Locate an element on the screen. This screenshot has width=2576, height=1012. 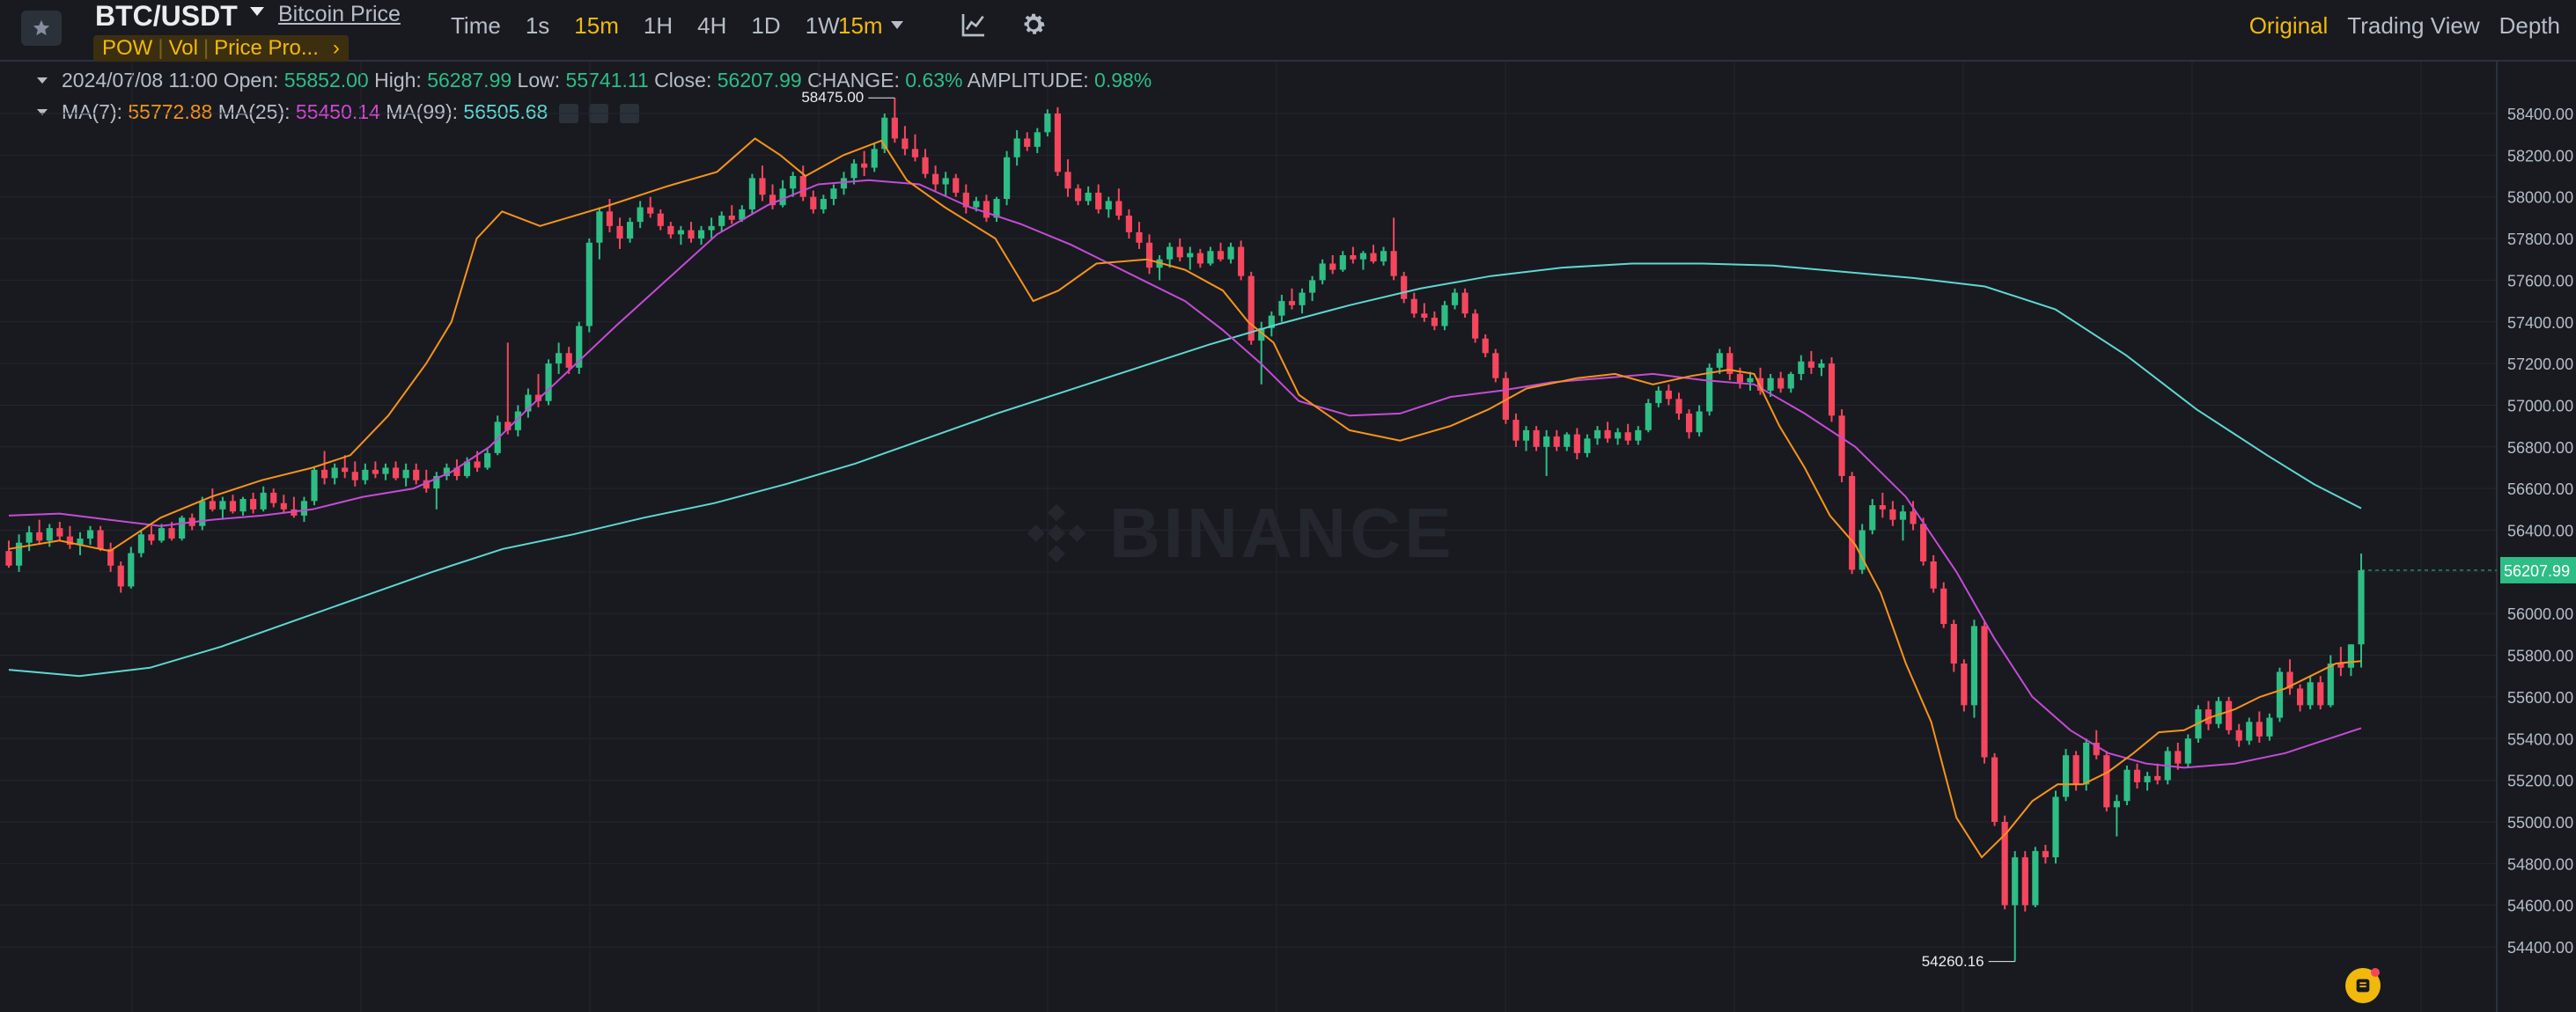
y-tick-label: 56600.00 is located at coordinates (2540, 489).